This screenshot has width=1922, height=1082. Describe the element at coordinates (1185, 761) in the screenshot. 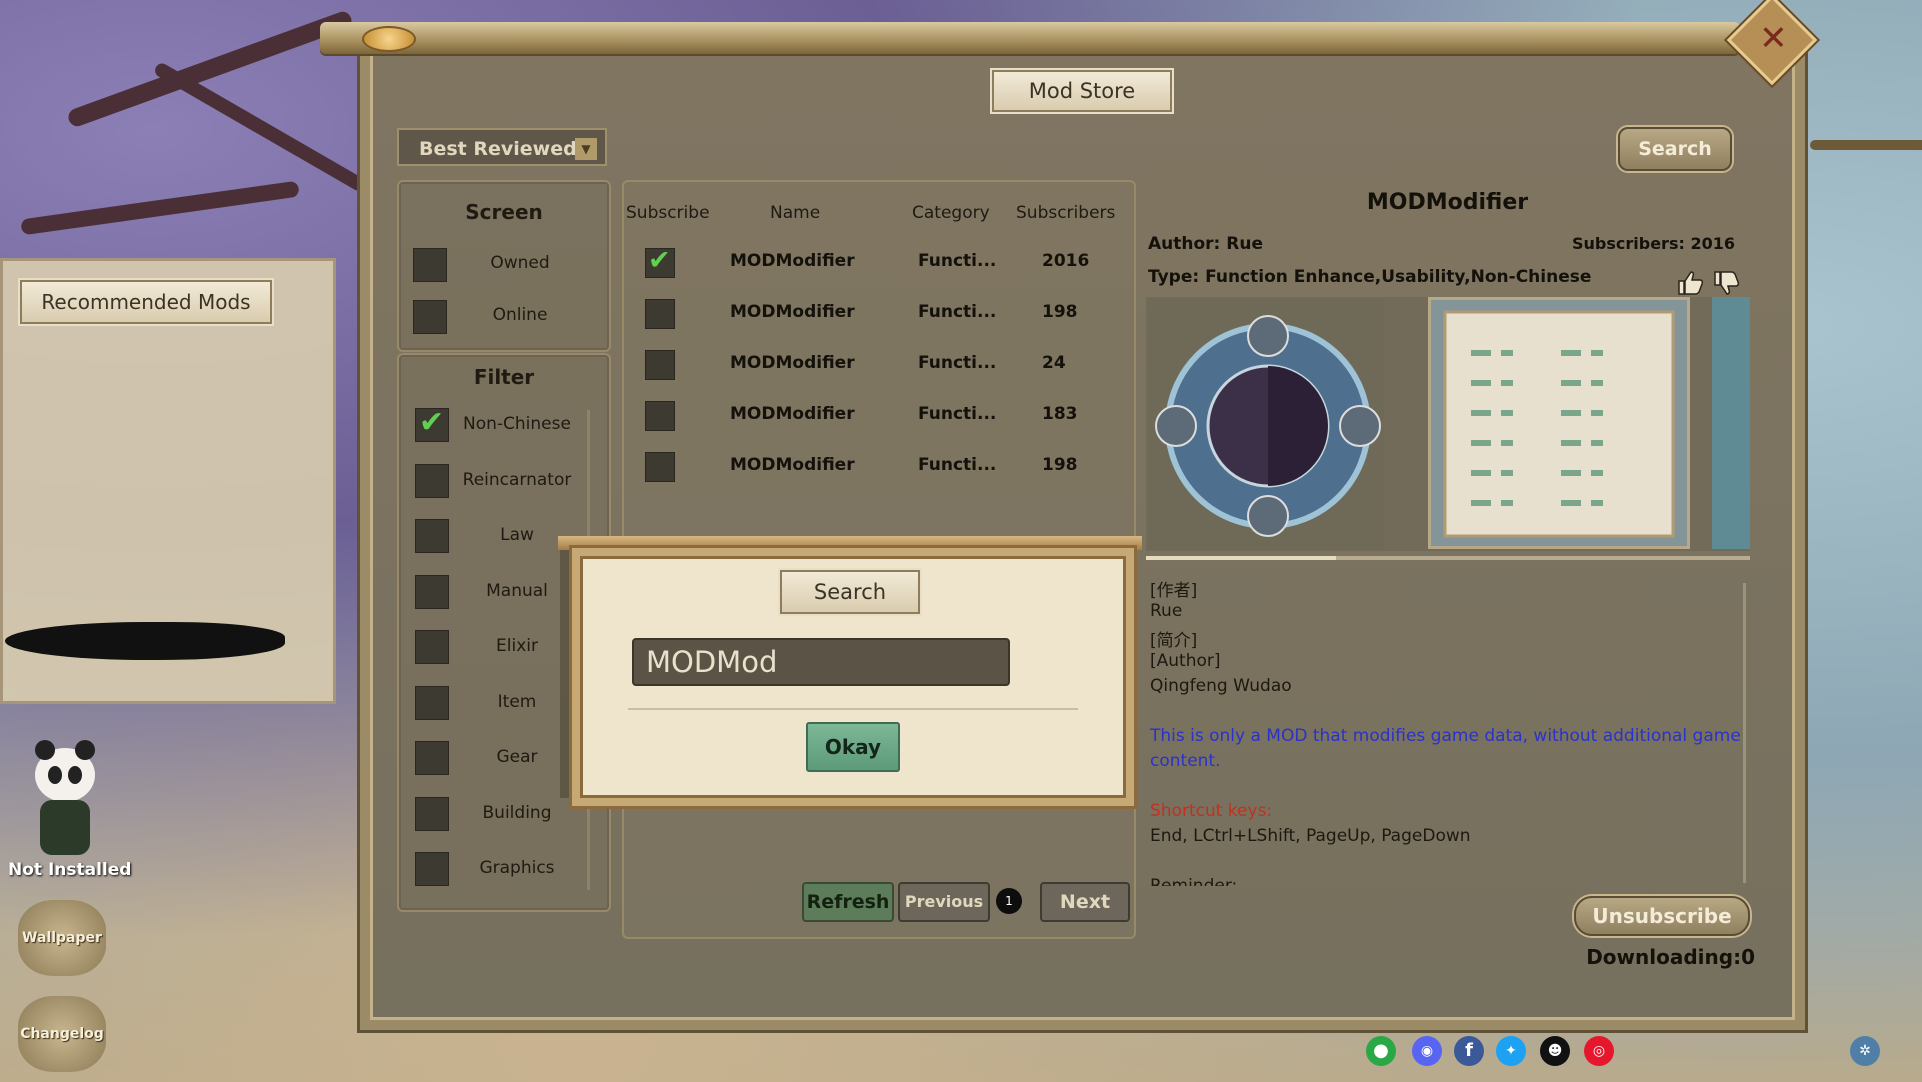

I see `description-line: content.` at that location.